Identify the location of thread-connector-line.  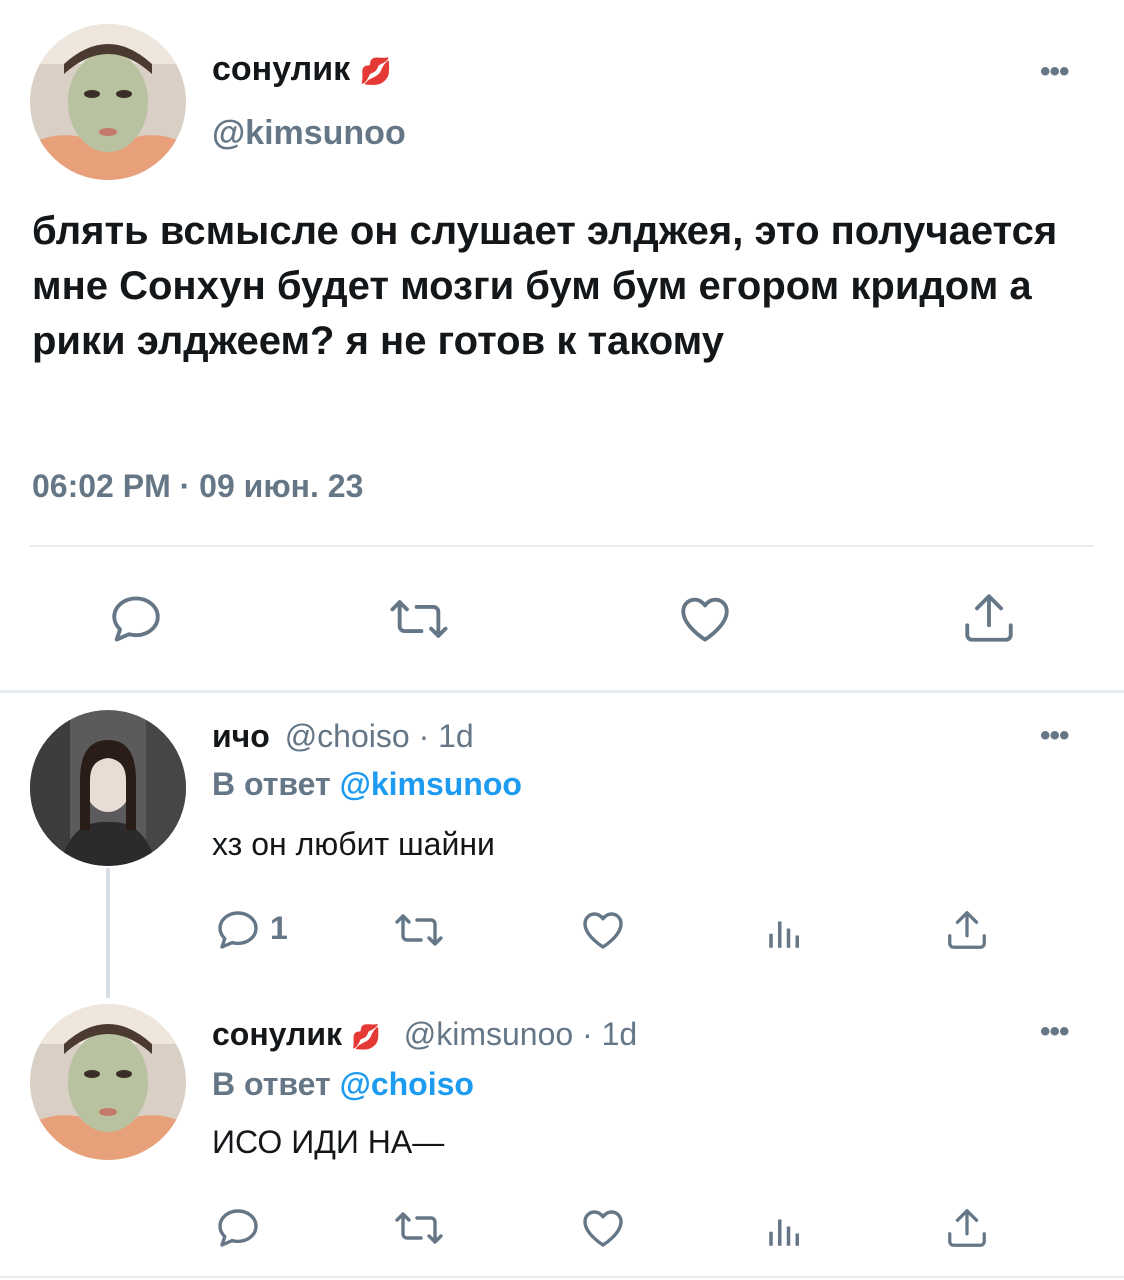
(108, 933).